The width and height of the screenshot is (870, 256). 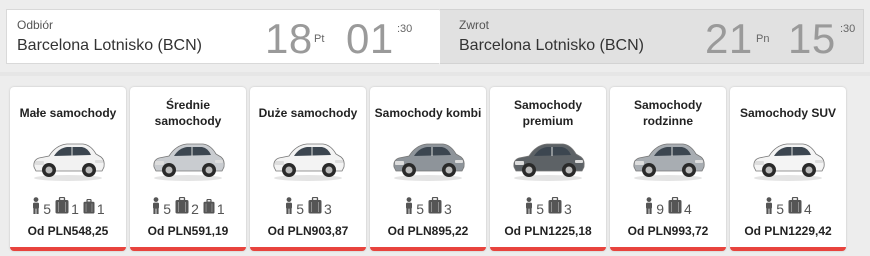 I want to click on return-hour: 15, so click(x=812, y=38).